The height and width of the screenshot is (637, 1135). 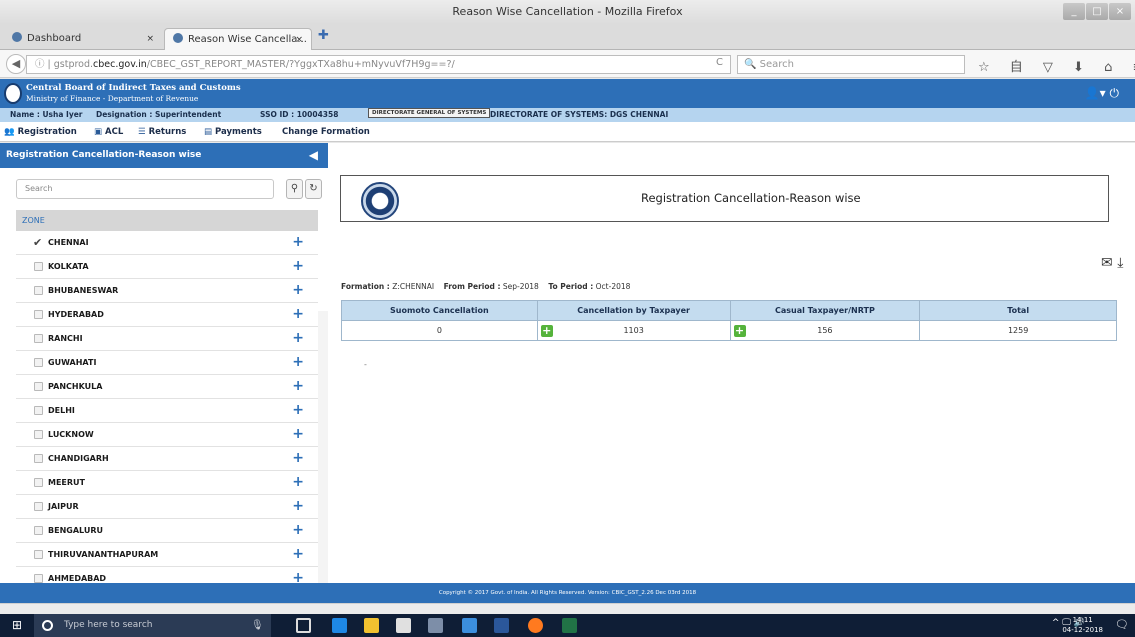 I want to click on zone-row: RANCHI +, so click(x=167, y=339).